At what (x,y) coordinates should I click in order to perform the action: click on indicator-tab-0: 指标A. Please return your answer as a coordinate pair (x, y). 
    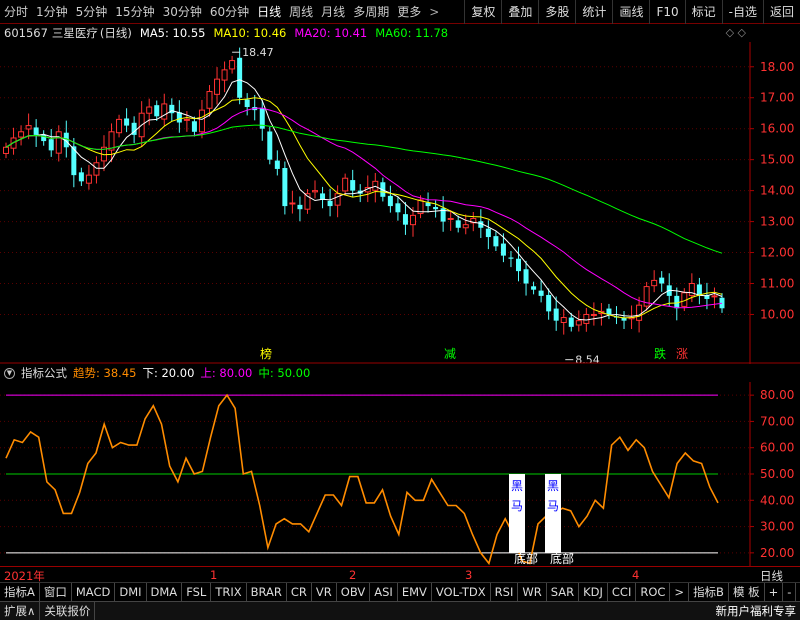
    Looking at the image, I should click on (20, 592).